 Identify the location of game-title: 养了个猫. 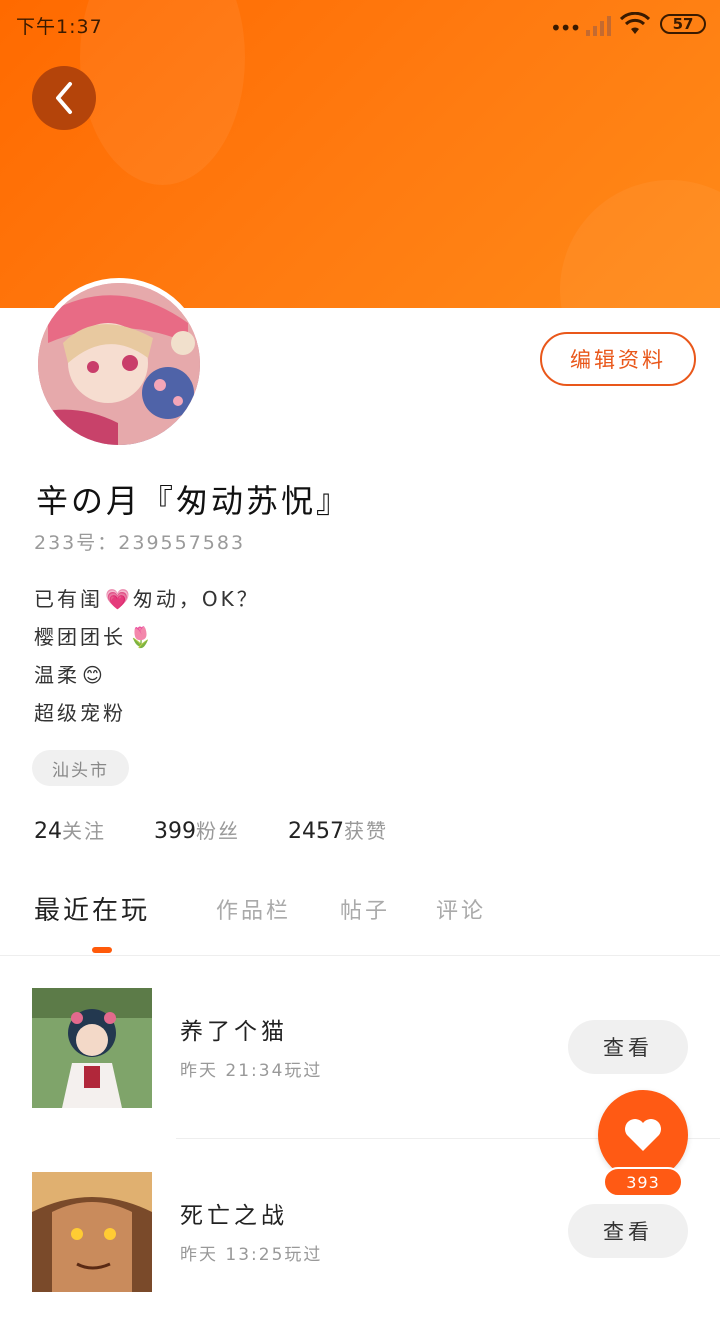
(234, 1032).